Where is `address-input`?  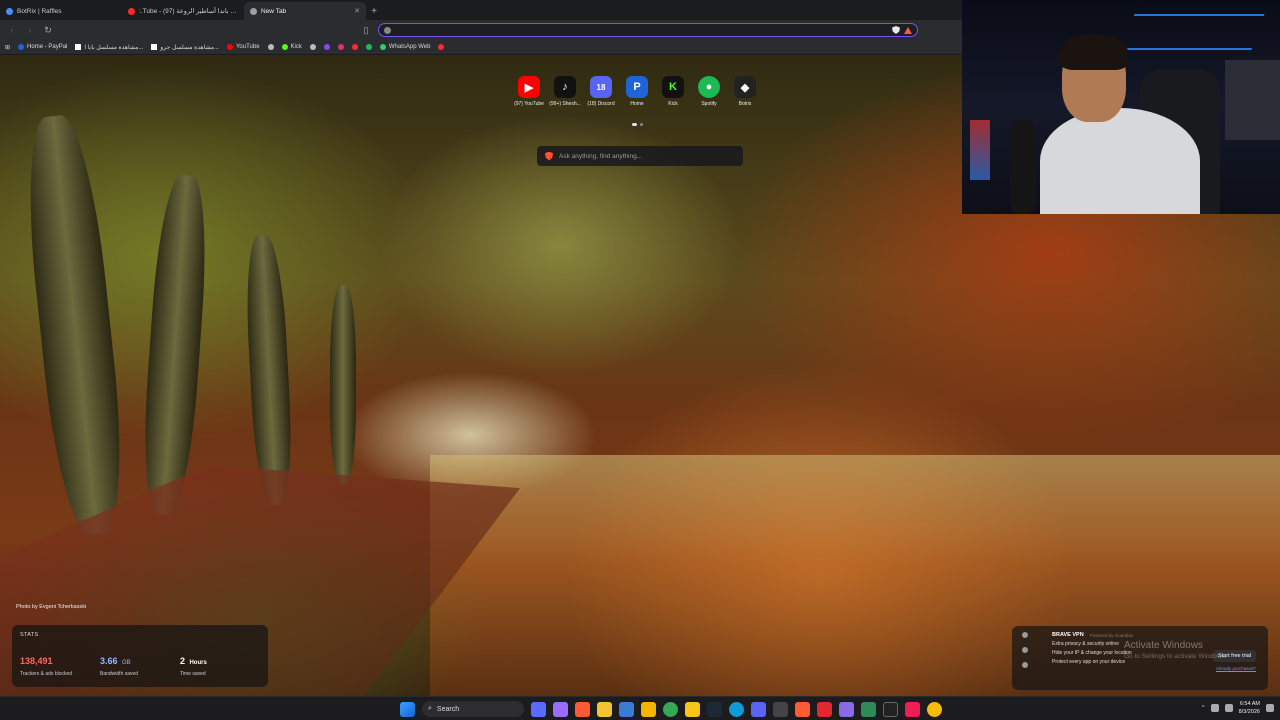
address-input is located at coordinates (641, 30).